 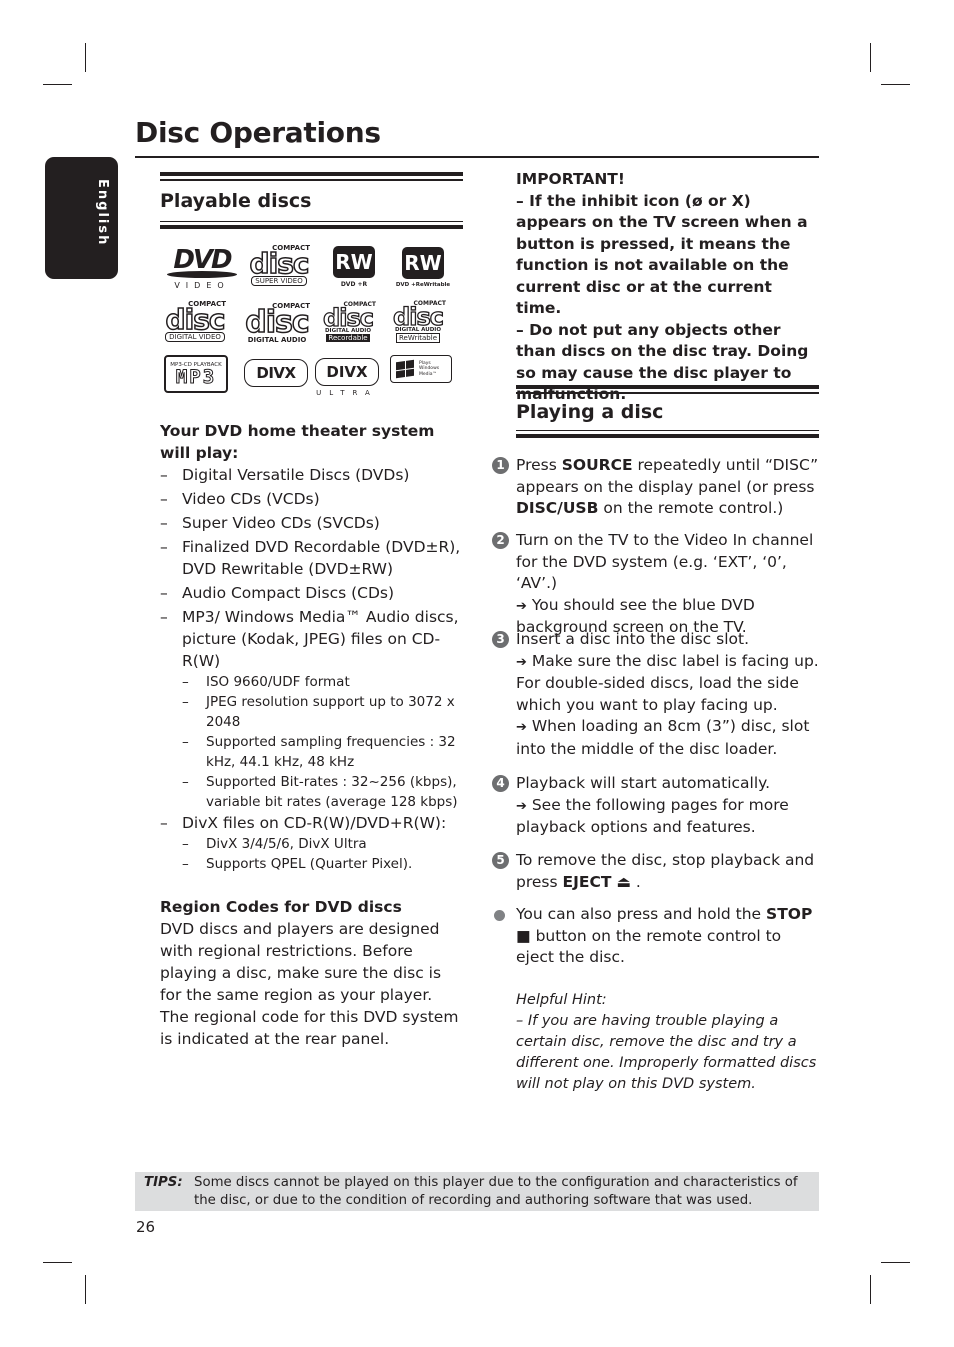 I want to click on divx-logo: DIVX, so click(x=276, y=373).